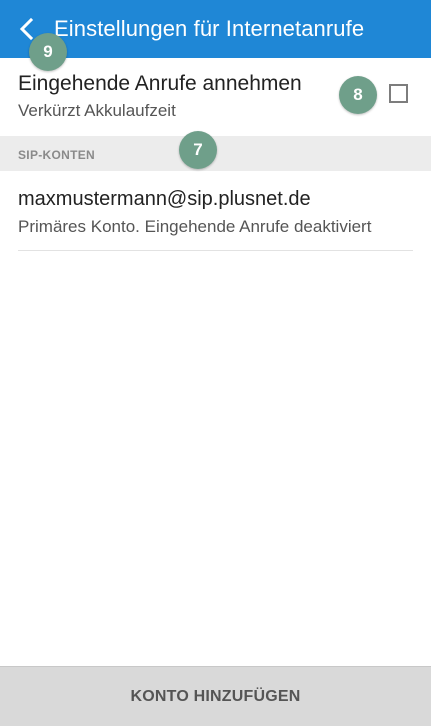 This screenshot has width=431, height=726. I want to click on incoming-calls-subtitle: Verkürzt Akkulaufzeit, so click(97, 110).